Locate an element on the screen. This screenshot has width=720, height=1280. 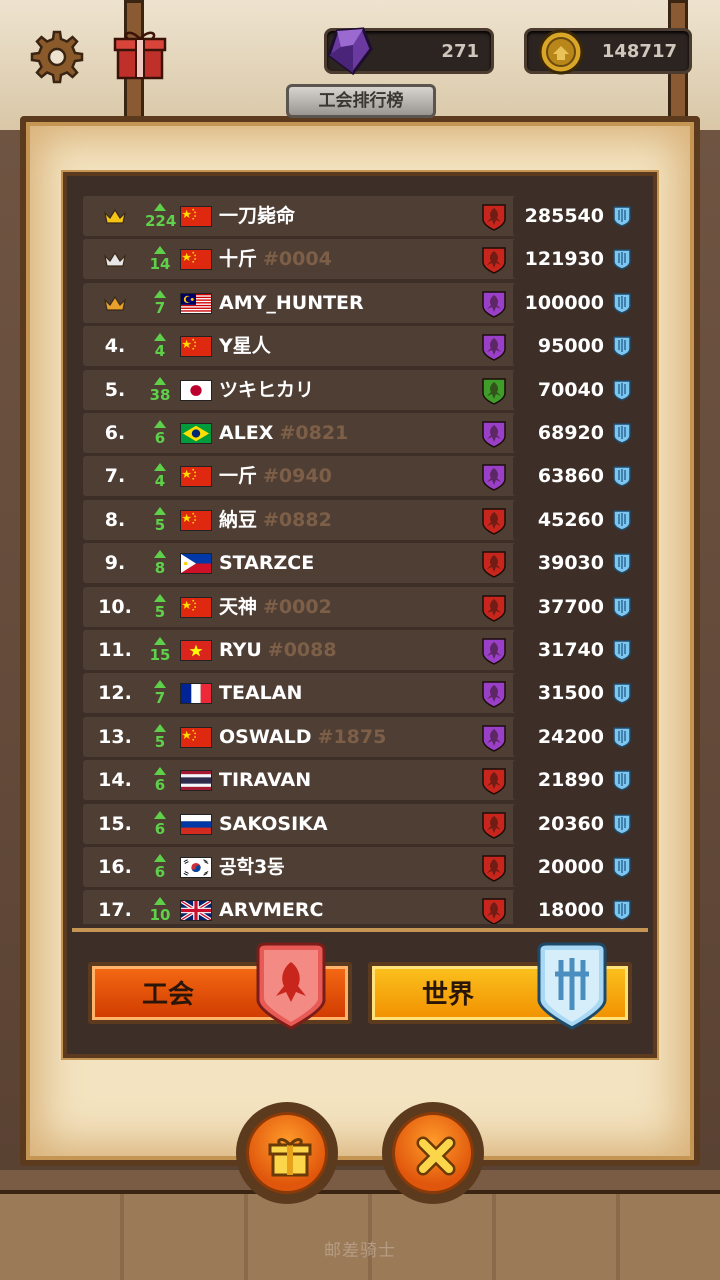
coin-icon is located at coordinates (561, 52).